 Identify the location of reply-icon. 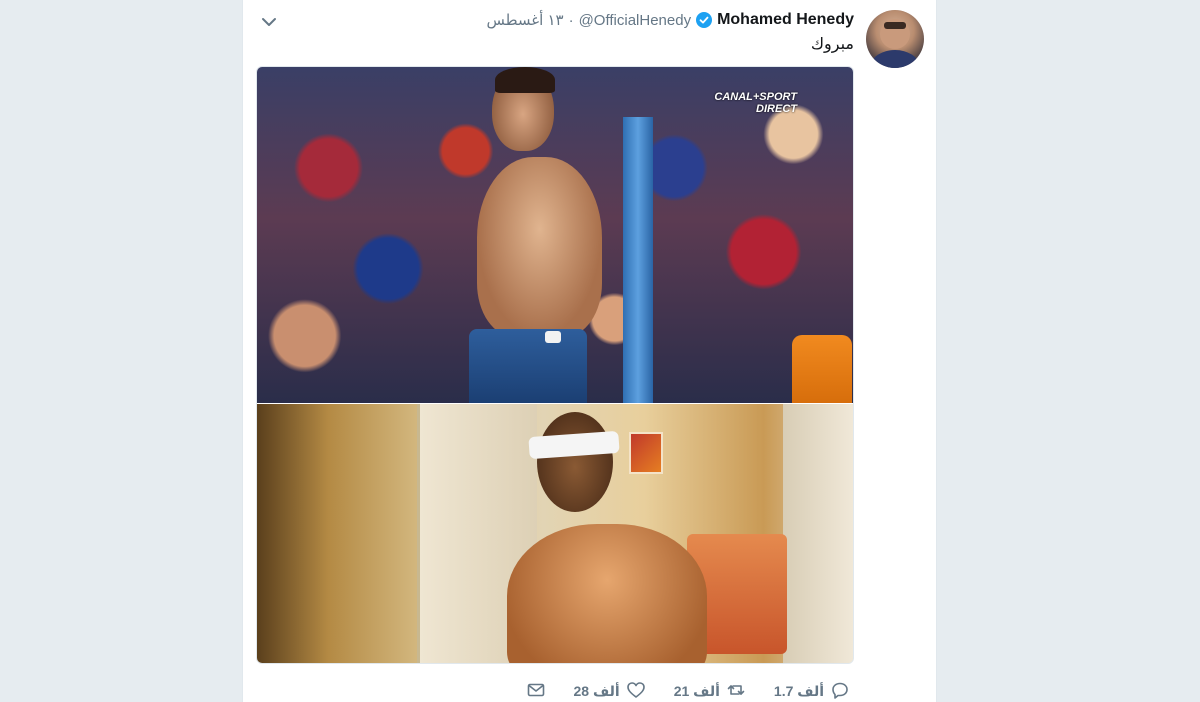
(840, 691).